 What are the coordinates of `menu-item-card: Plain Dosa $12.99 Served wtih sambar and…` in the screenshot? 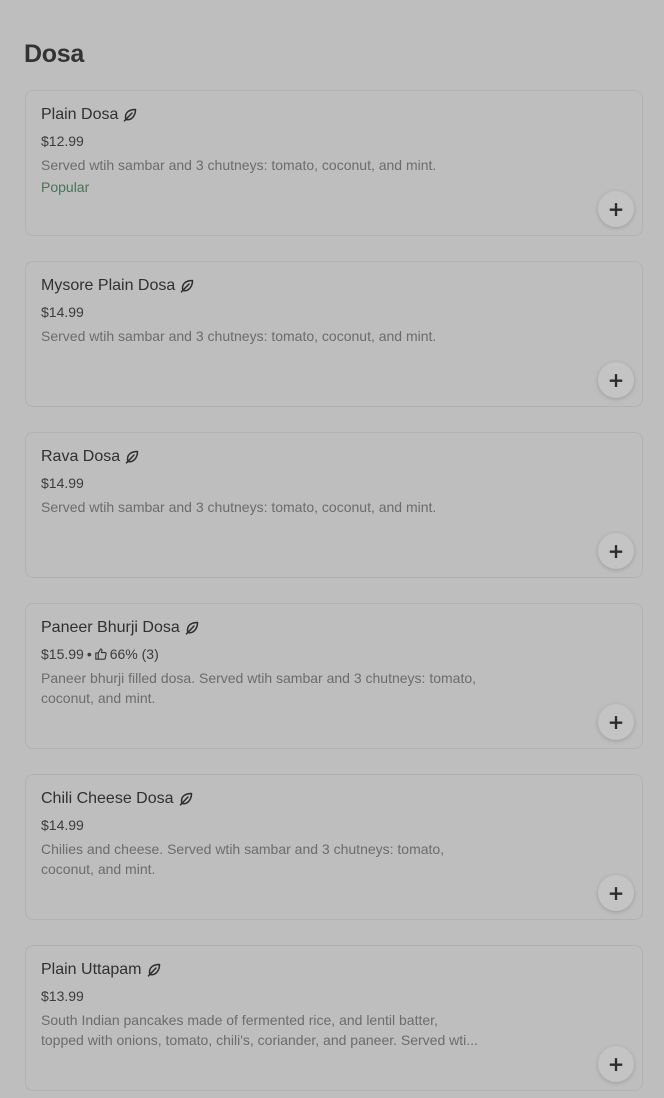 It's located at (334, 163).